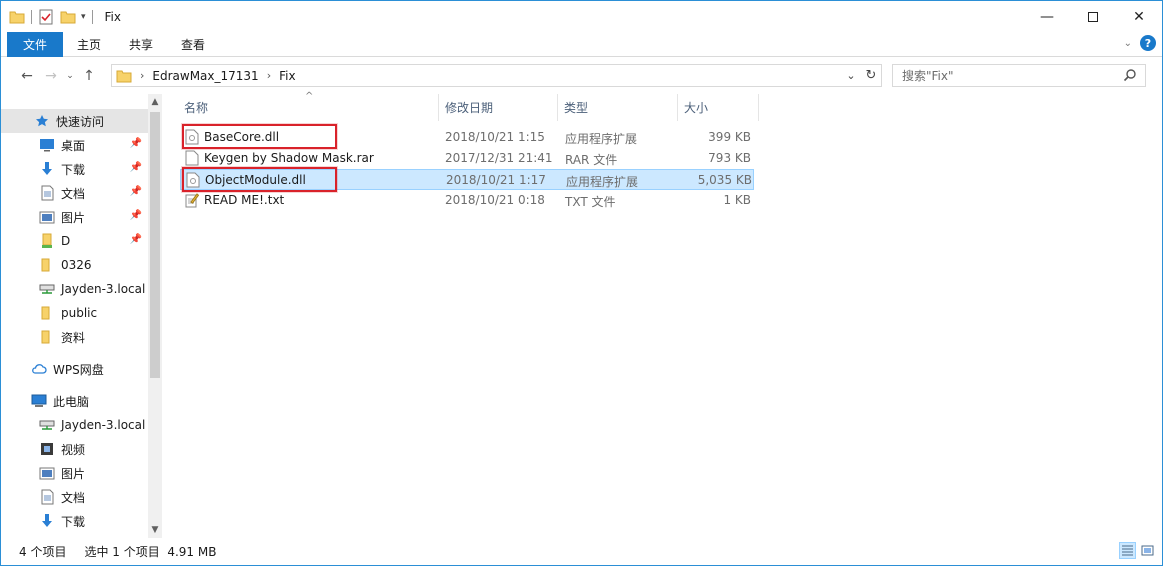 The width and height of the screenshot is (1163, 566). I want to click on column-header-type: 类型, so click(618, 107).